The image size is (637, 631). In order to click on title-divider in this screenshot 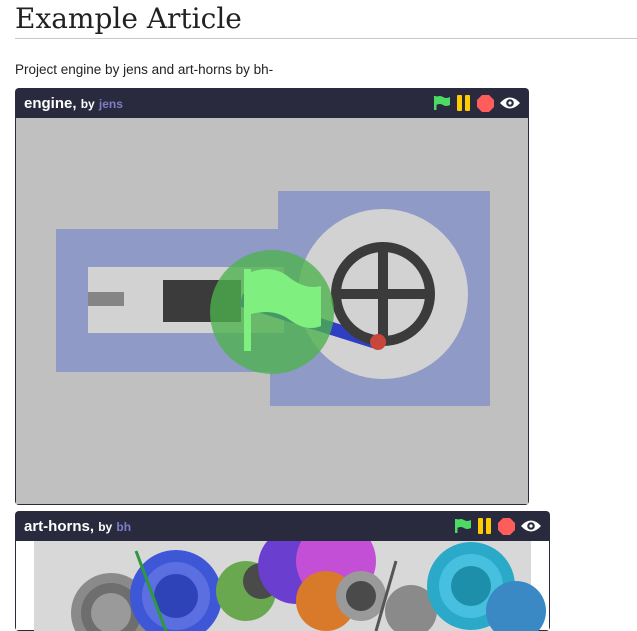, I will do `click(326, 38)`.